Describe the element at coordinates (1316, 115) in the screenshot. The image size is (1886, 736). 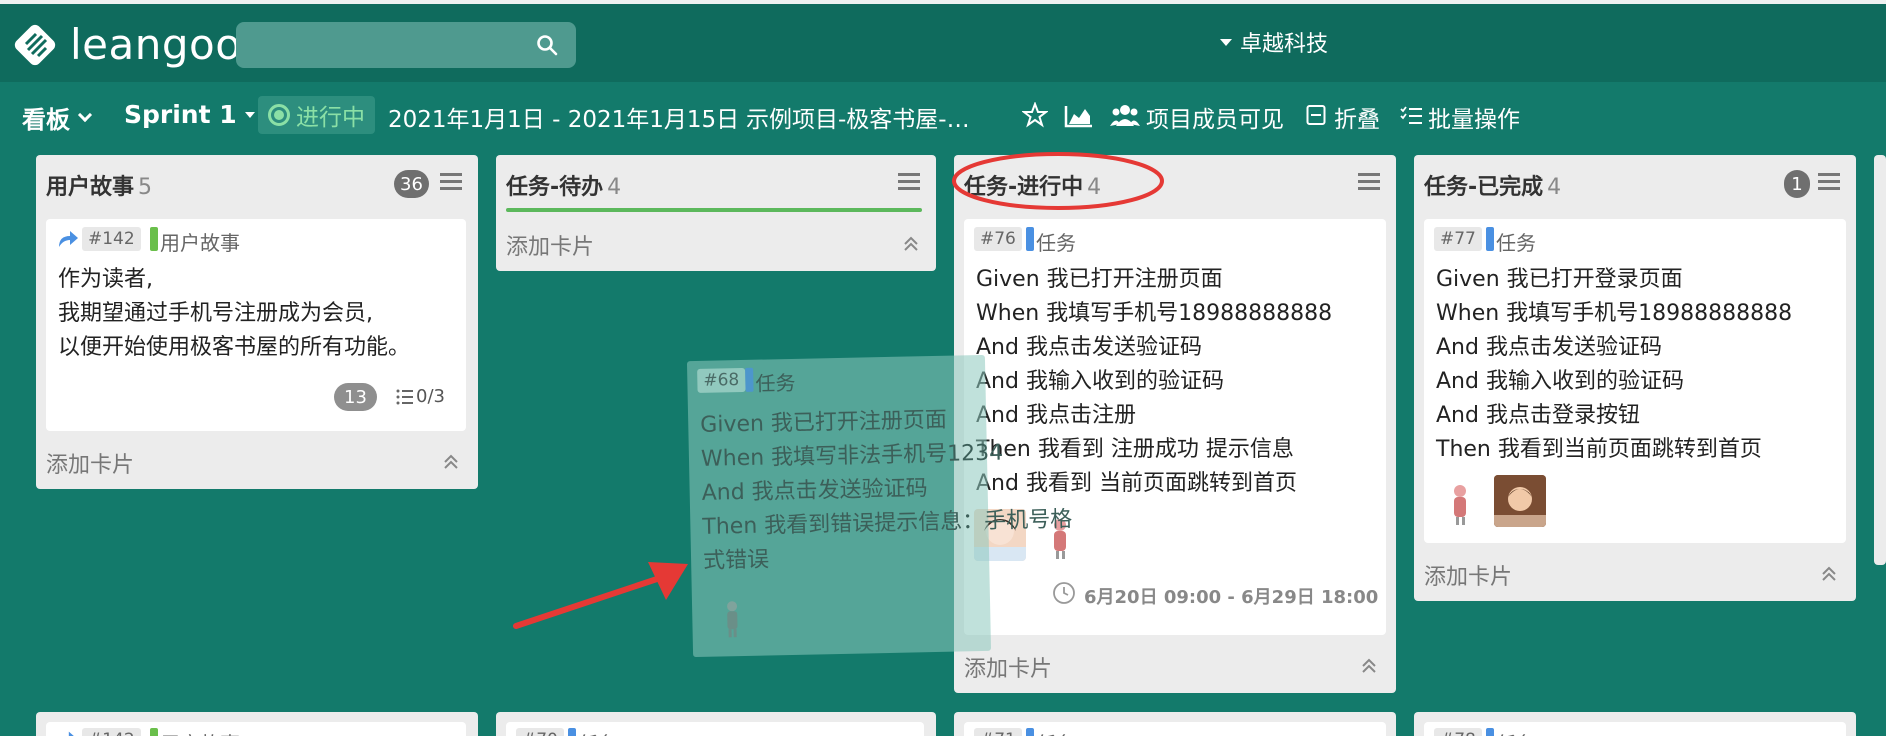
I see `fold-icon` at that location.